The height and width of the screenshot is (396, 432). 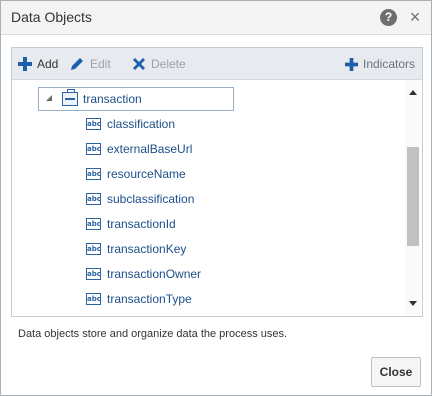 What do you see at coordinates (141, 224) in the screenshot?
I see `tree-node-label: transactionId` at bounding box center [141, 224].